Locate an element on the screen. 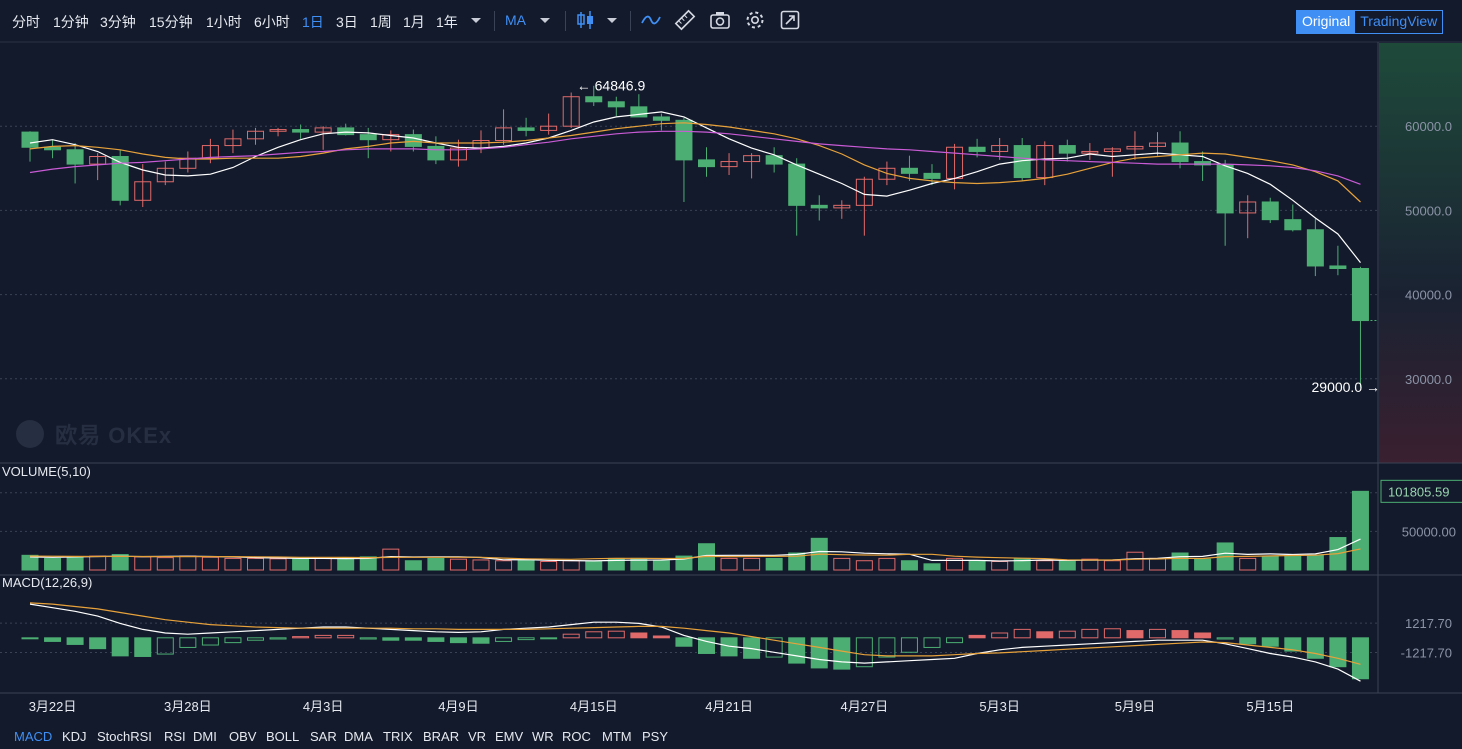 This screenshot has width=1462, height=749. okex-logo-icon is located at coordinates (30, 434).